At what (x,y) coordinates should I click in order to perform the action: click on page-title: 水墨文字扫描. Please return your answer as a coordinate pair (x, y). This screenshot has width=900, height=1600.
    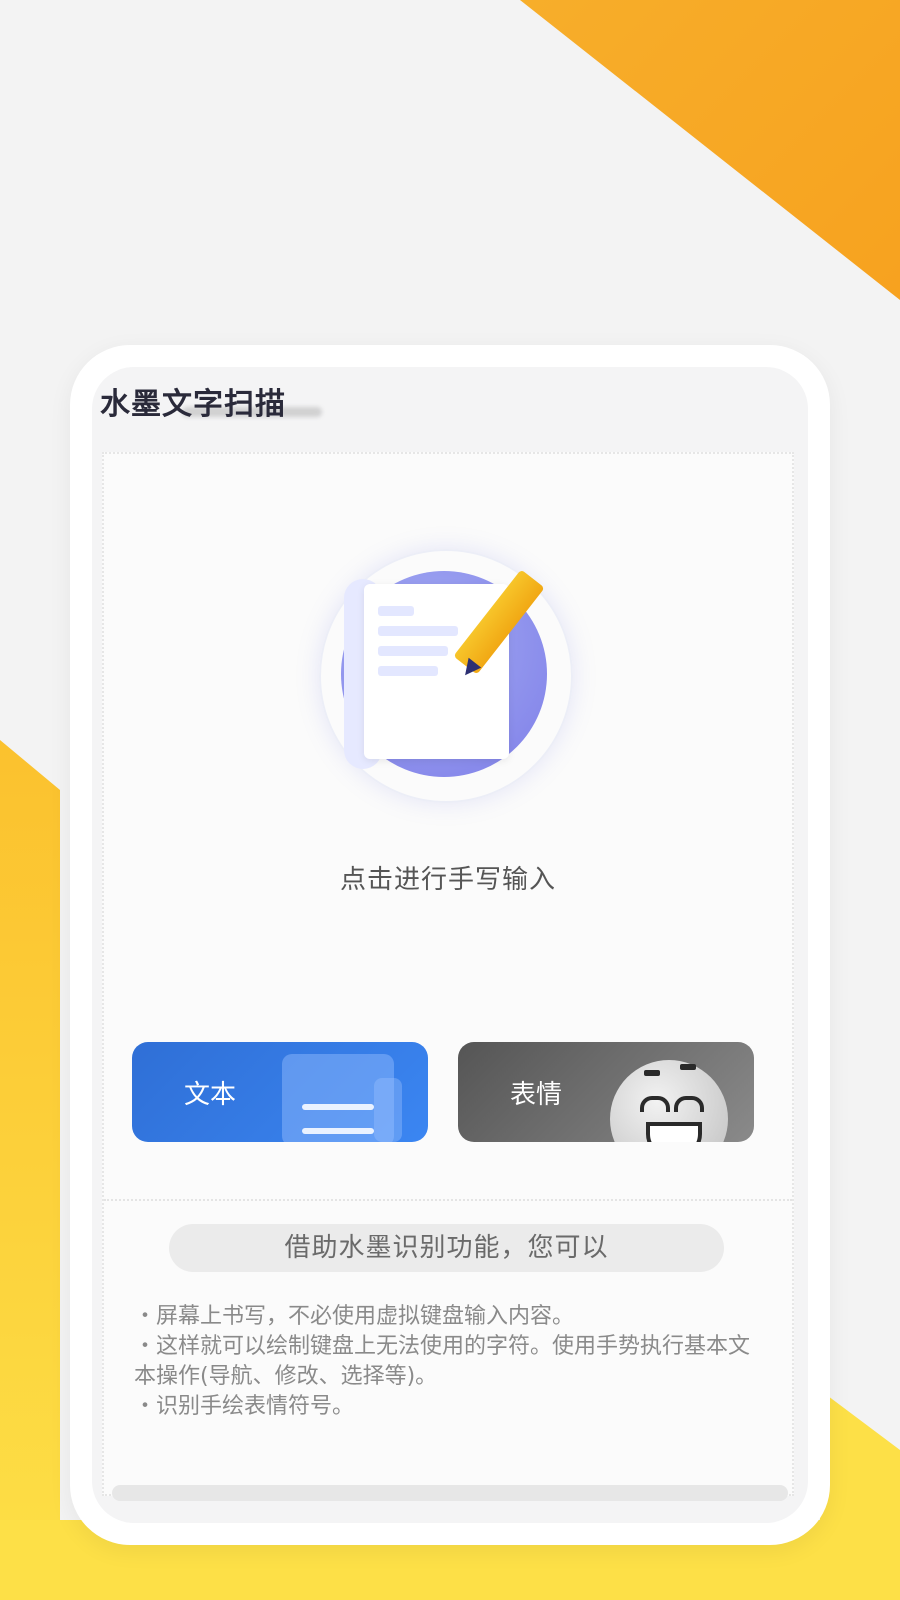
    Looking at the image, I should click on (193, 404).